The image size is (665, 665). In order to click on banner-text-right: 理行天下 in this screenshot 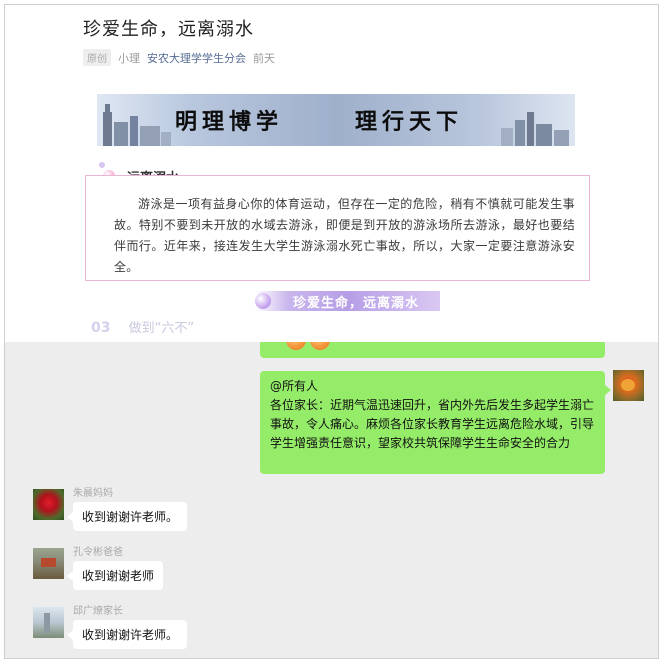, I will do `click(409, 122)`.